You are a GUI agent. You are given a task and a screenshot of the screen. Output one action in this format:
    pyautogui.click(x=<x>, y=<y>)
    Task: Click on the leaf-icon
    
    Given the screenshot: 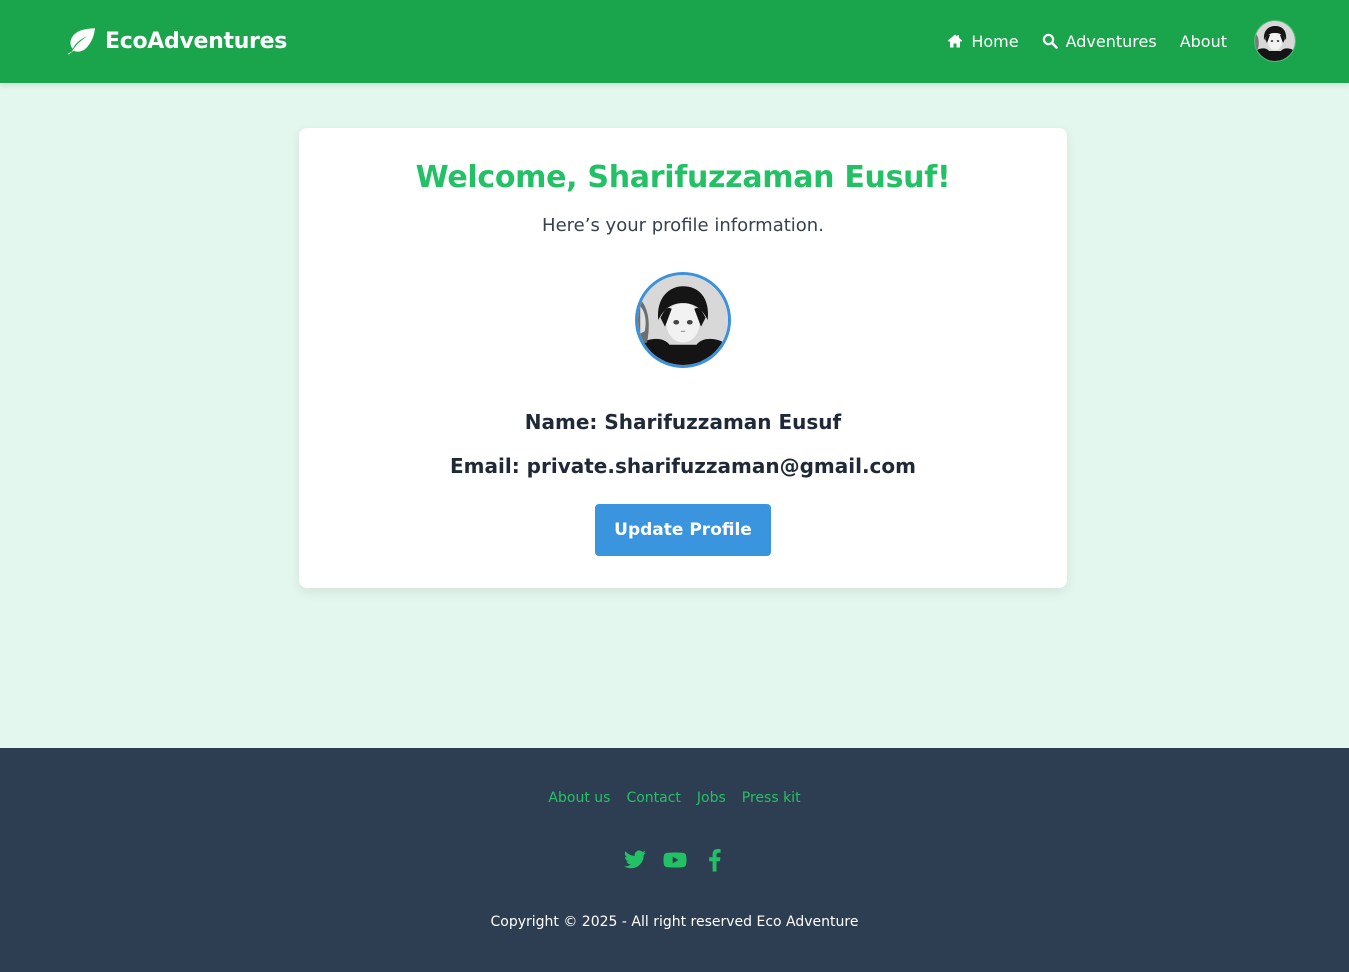 What is the action you would take?
    pyautogui.click(x=81, y=41)
    